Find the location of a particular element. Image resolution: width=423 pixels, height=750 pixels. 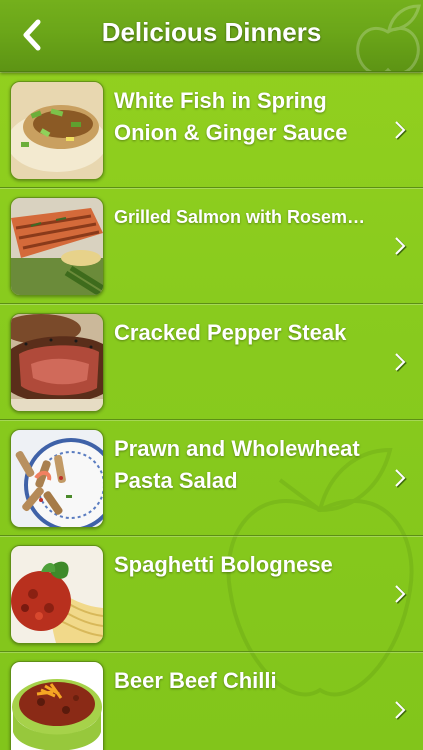

navigation-bar: Delicious Dinners is located at coordinates (211, 36).